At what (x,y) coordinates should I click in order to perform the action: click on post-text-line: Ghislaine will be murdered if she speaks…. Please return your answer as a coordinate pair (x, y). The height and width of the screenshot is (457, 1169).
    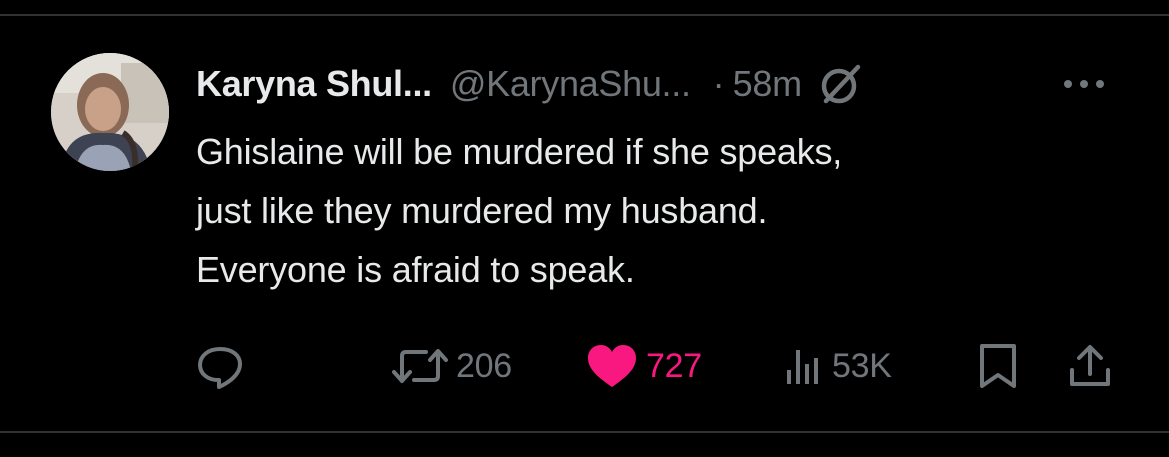
    Looking at the image, I should click on (519, 151).